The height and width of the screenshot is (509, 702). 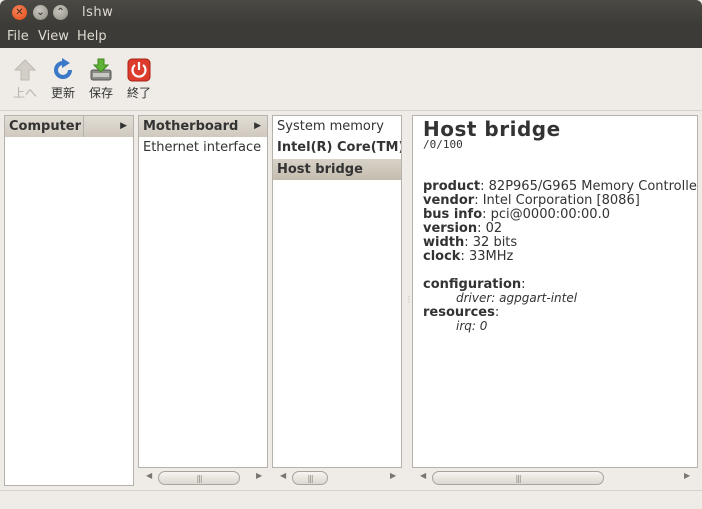 What do you see at coordinates (351, 13) in the screenshot?
I see `title-bar: ✕ ⌄ ⌃ lshw` at bounding box center [351, 13].